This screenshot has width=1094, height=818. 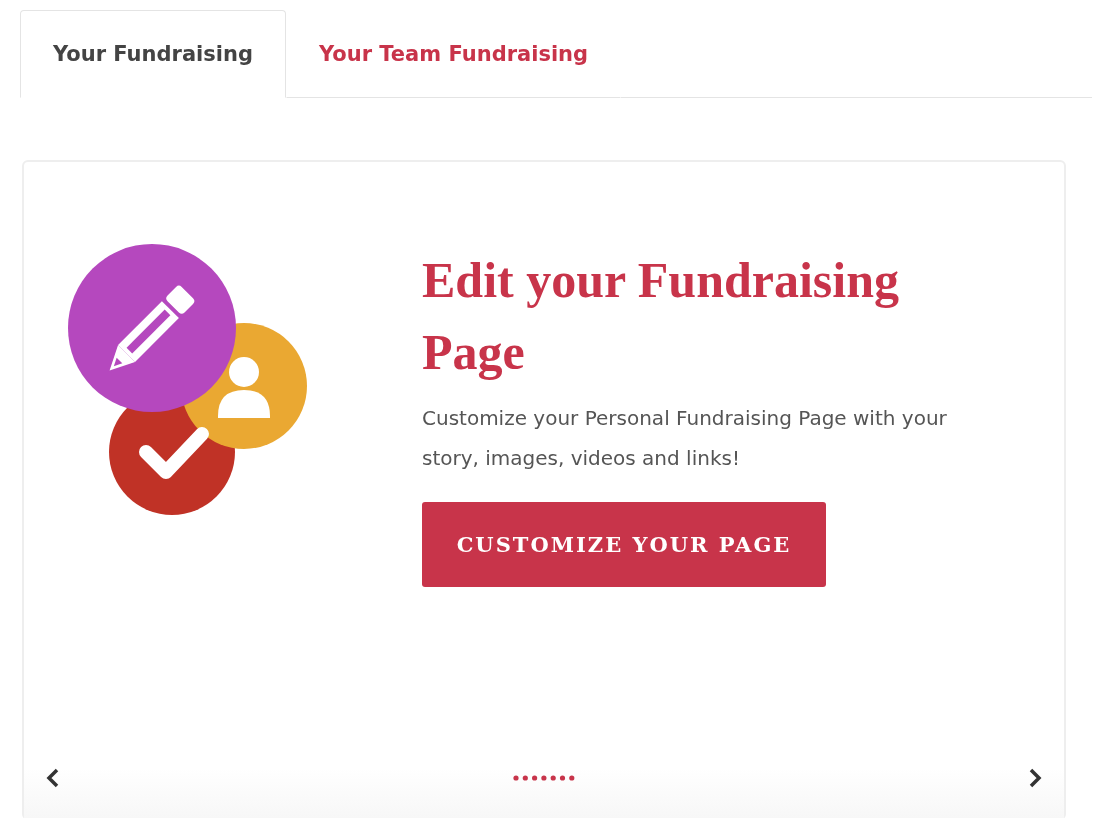 What do you see at coordinates (661, 316) in the screenshot?
I see `slide-title: Edit your Fundraising Page` at bounding box center [661, 316].